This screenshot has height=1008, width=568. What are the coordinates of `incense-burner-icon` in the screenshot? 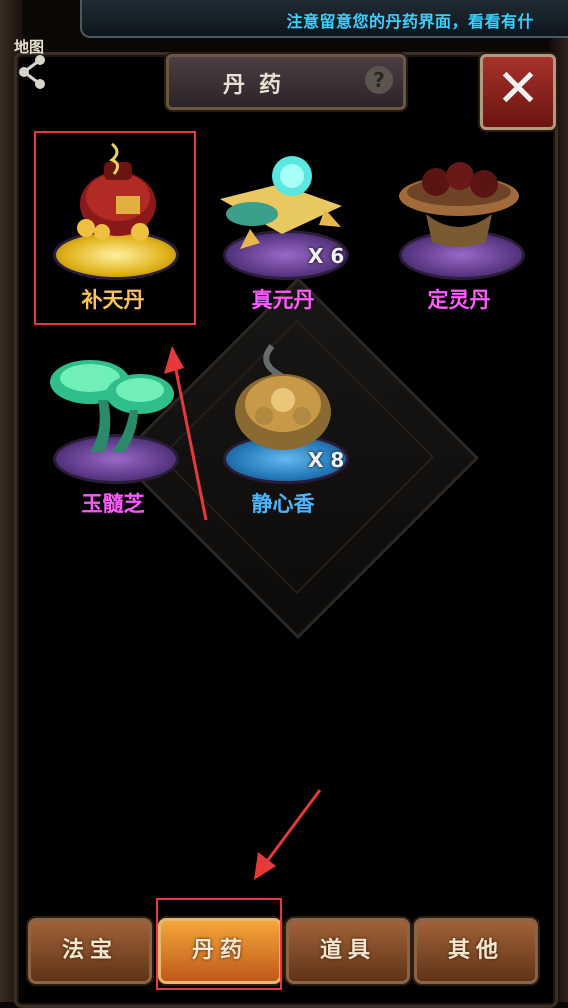 It's located at (283, 397).